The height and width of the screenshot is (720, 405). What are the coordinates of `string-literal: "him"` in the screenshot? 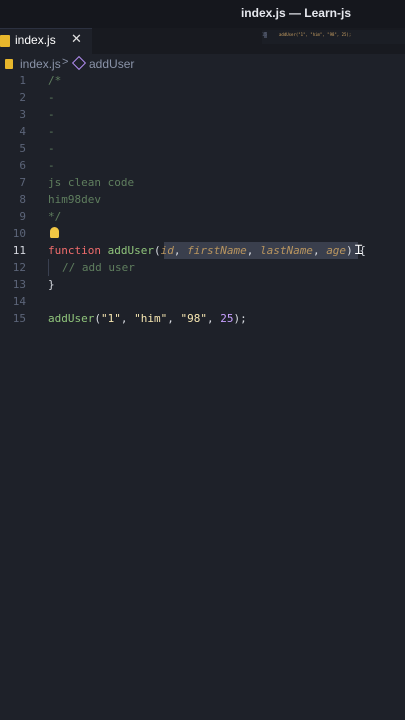 It's located at (151, 318).